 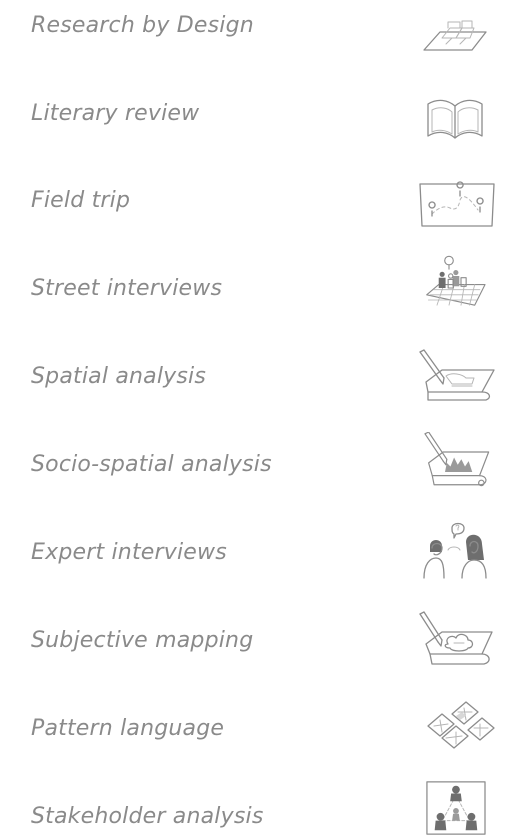 What do you see at coordinates (455, 38) in the screenshot?
I see `model-blocks-icon` at bounding box center [455, 38].